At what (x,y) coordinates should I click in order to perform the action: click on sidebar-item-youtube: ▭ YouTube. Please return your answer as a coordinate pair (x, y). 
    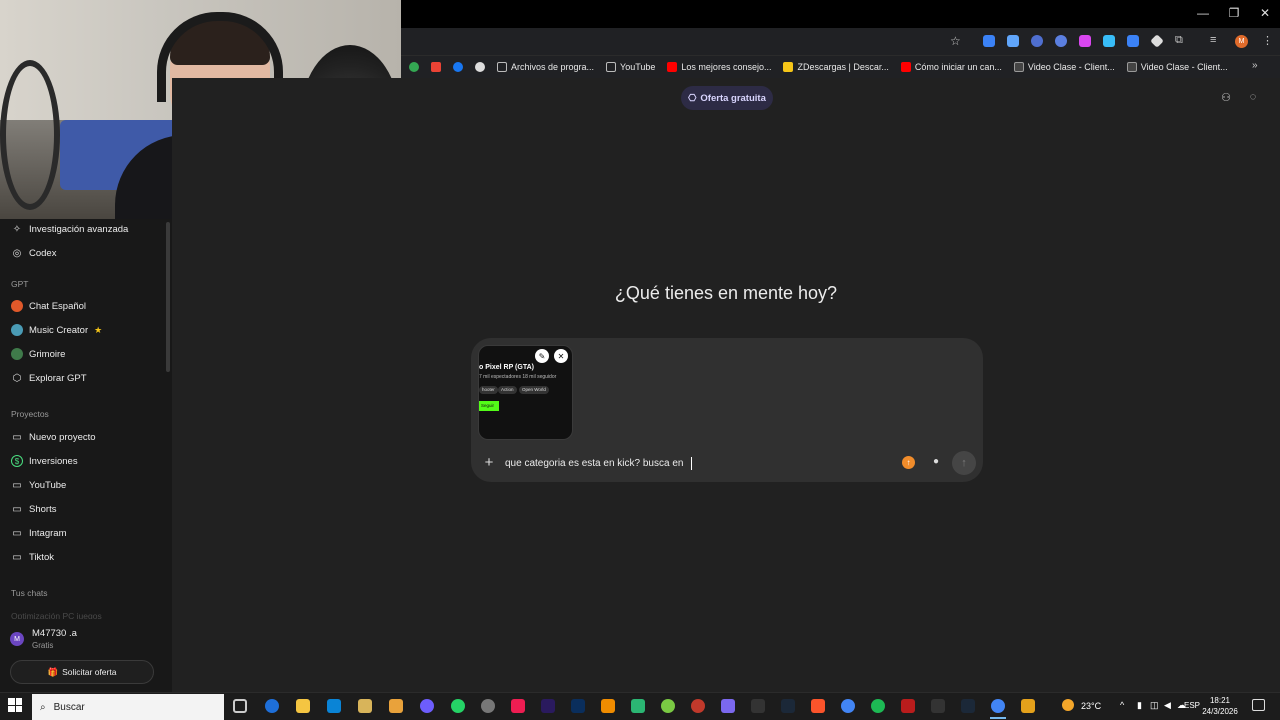
    Looking at the image, I should click on (82, 485).